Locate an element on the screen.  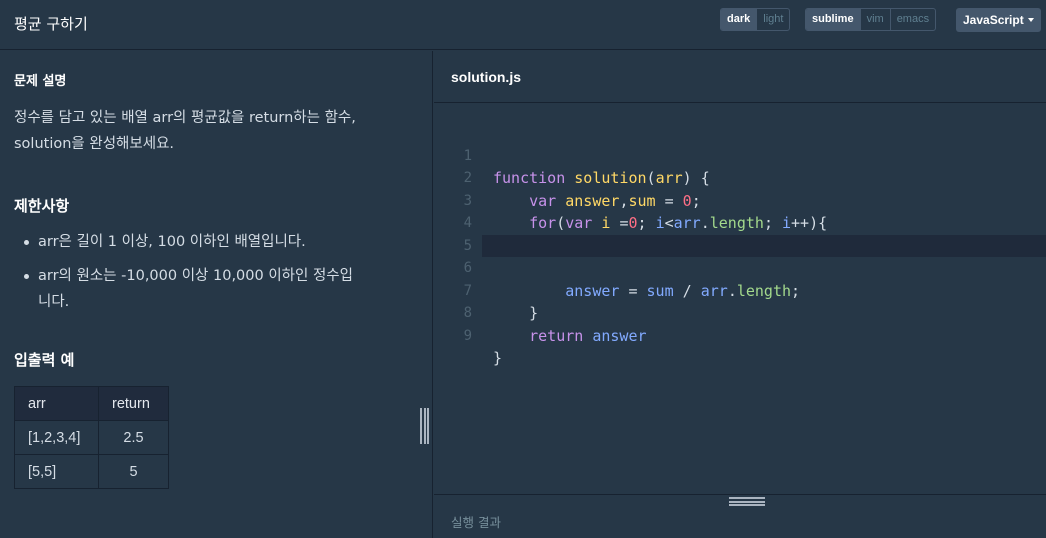
table-header-row: arr return is located at coordinates (91, 403).